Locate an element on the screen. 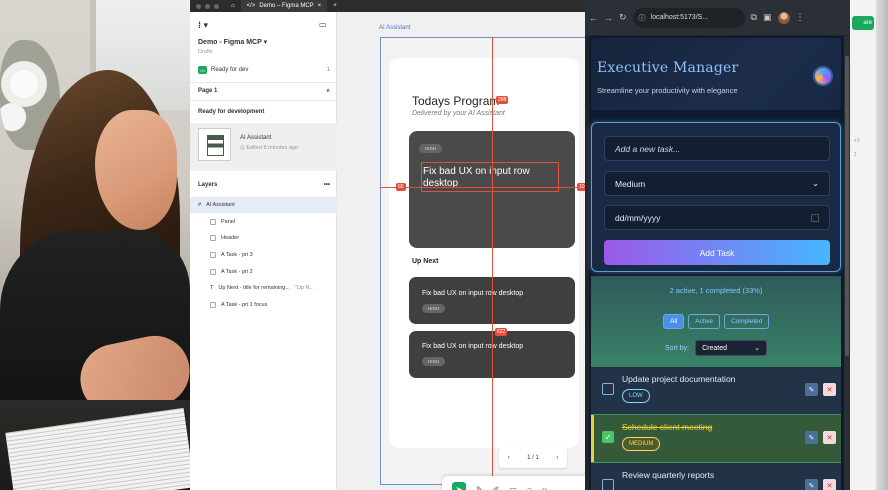 The height and width of the screenshot is (490, 888). profile-avatar is located at coordinates (783, 17).